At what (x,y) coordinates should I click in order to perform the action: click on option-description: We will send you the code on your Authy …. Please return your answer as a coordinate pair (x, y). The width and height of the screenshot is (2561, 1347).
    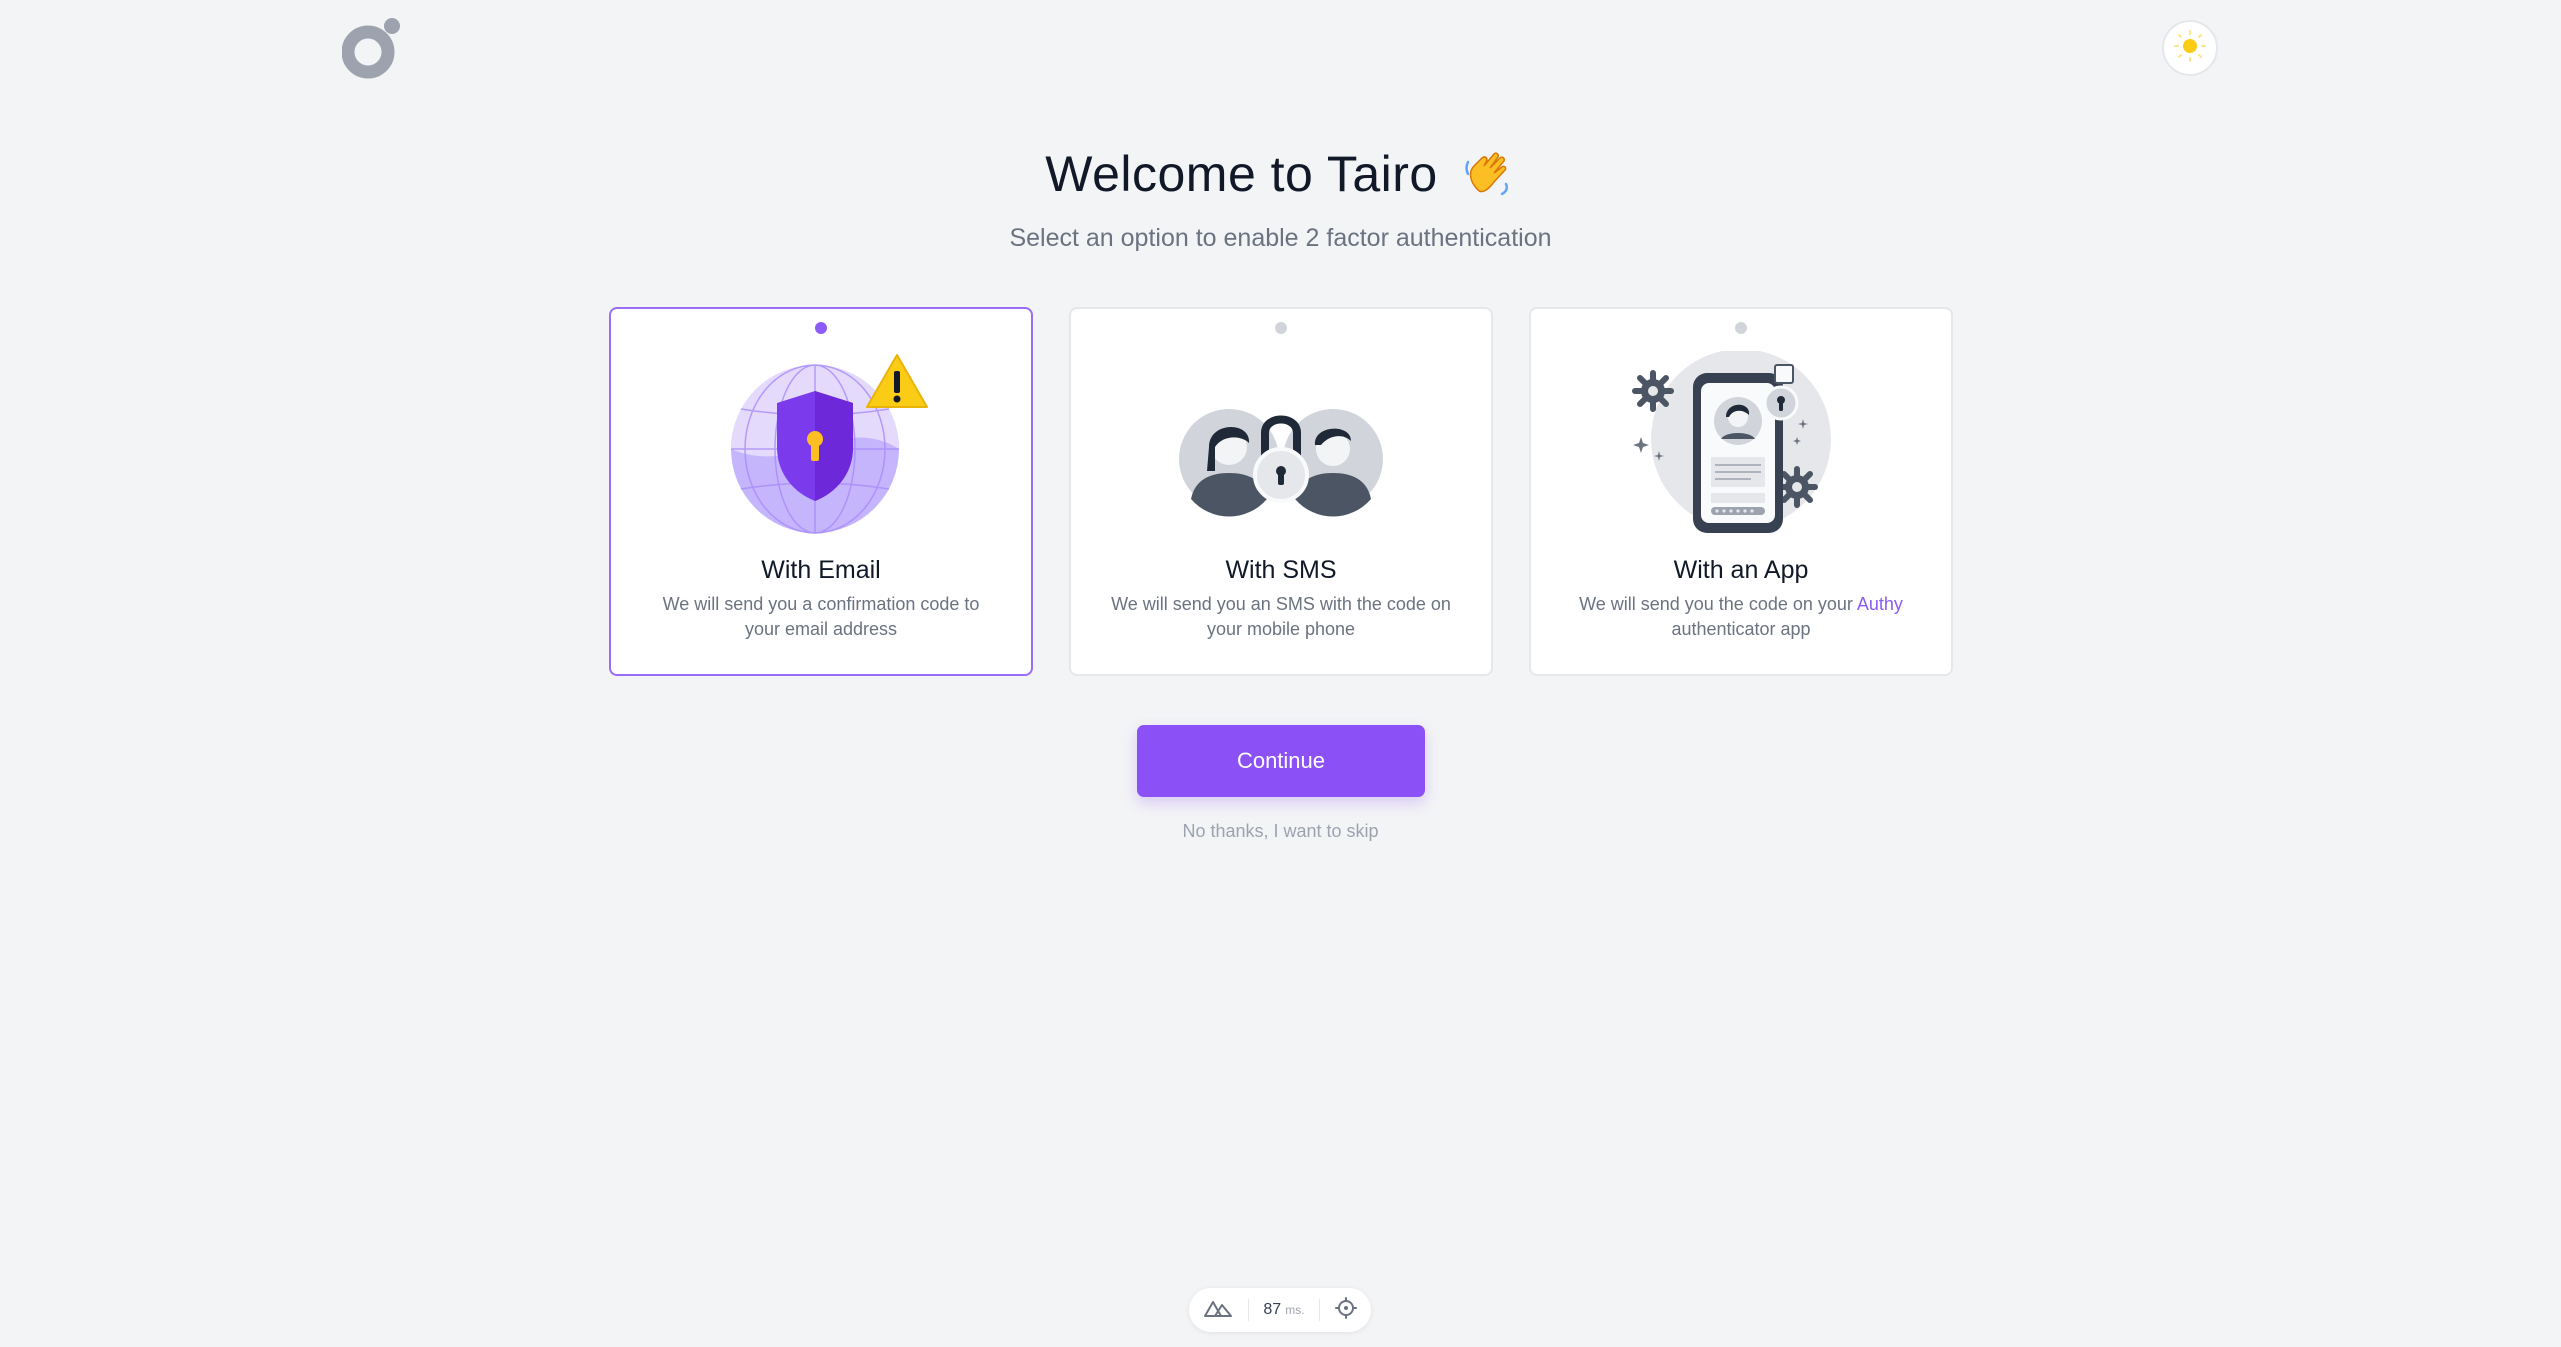
    Looking at the image, I should click on (1741, 617).